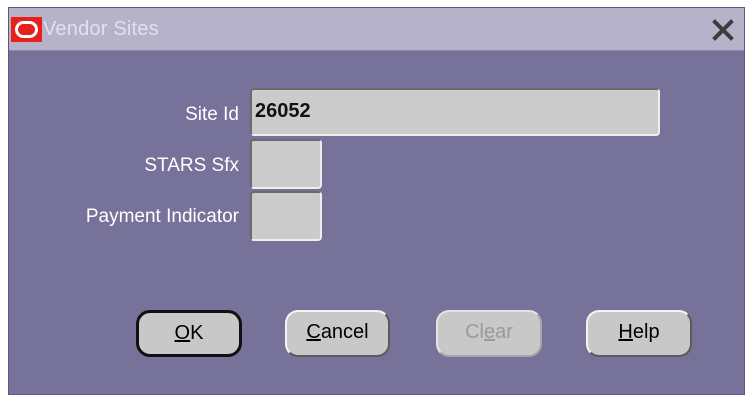 The width and height of the screenshot is (749, 402). Describe the element at coordinates (504, 332) in the screenshot. I see `clear-label-rest: ar` at that location.